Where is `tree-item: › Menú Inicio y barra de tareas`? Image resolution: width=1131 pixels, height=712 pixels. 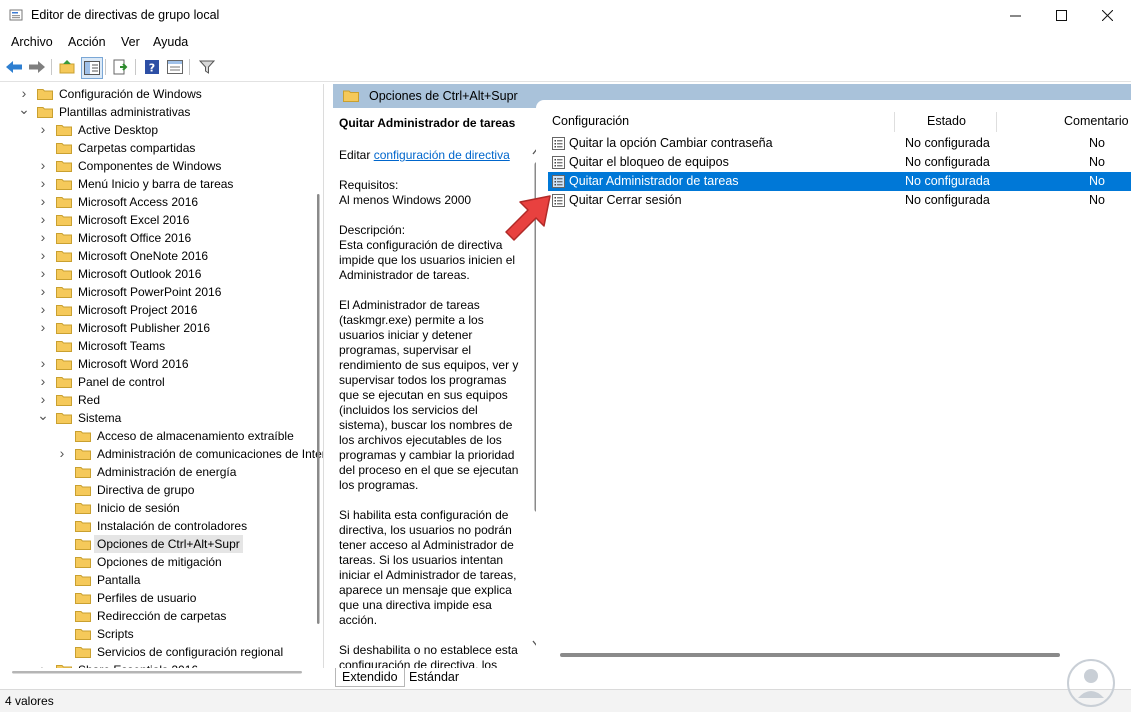 tree-item: › Menú Inicio y barra de tareas is located at coordinates (160, 184).